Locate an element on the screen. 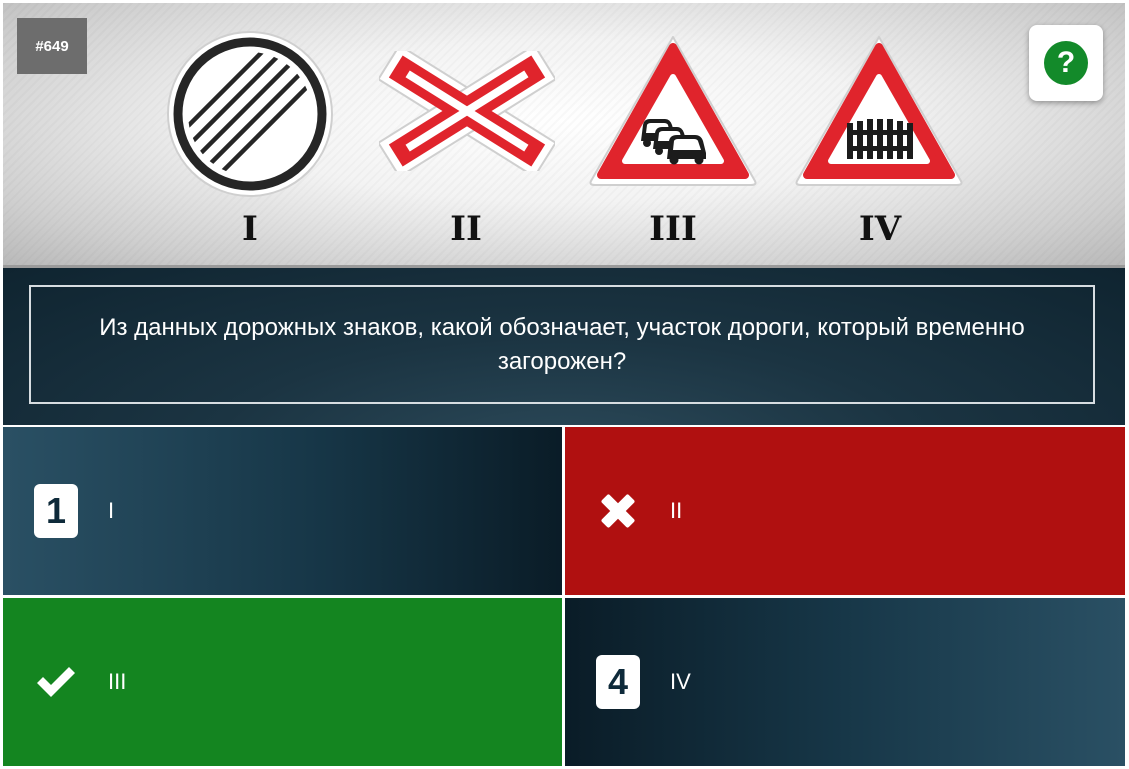  sign-label-3: III is located at coordinates (673, 229).